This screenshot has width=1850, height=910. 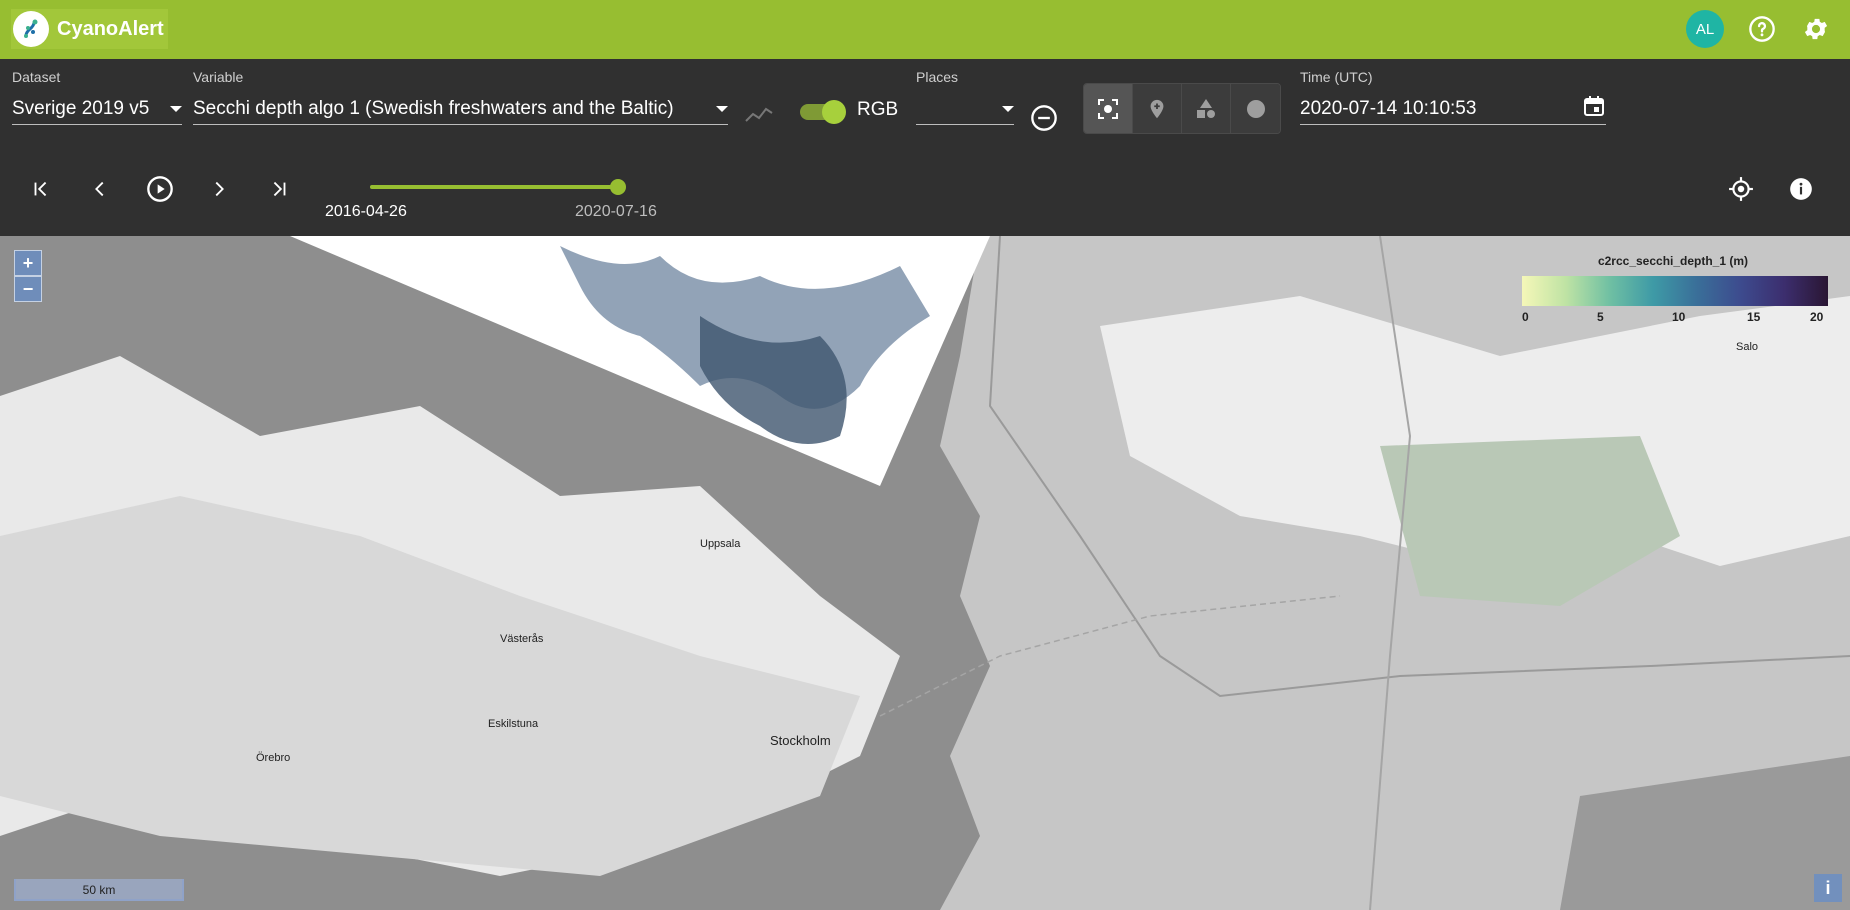 I want to click on map-interaction-mode-group, so click(x=1182, y=108).